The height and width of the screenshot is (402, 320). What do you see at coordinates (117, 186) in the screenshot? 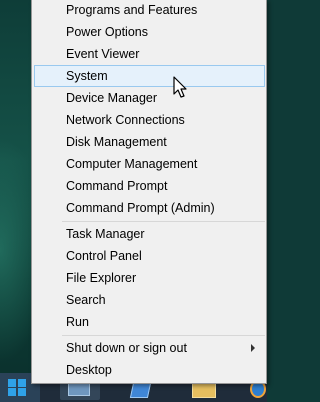
I see `menu-item-label: Command Prompt` at bounding box center [117, 186].